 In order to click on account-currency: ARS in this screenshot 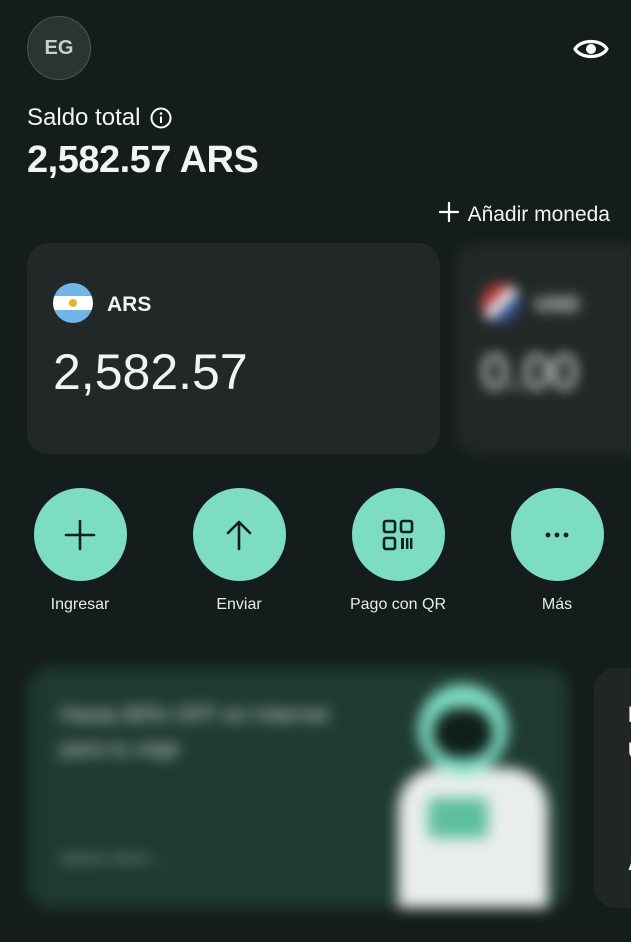, I will do `click(129, 304)`.